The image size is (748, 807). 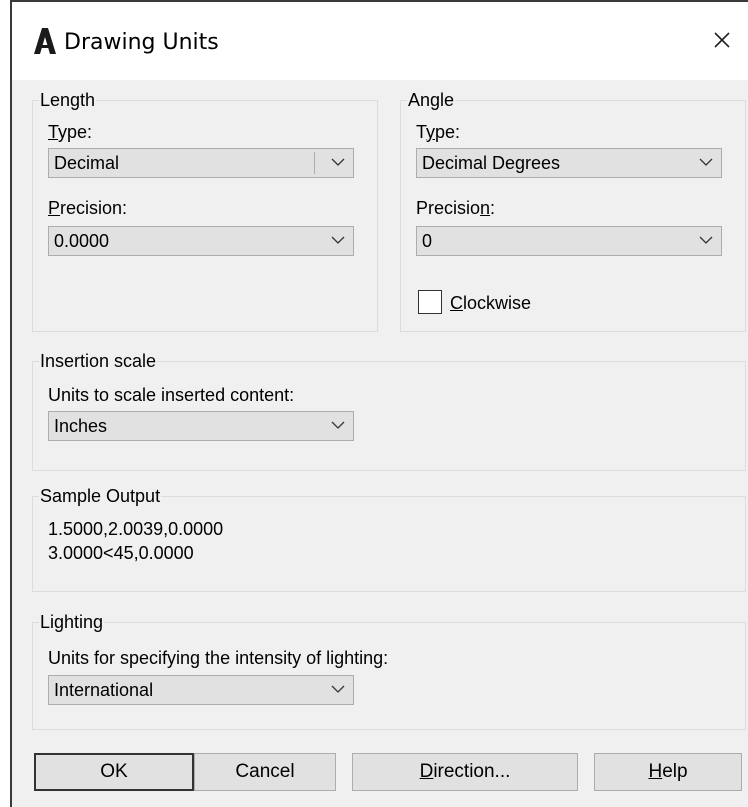 I want to click on clockwise-checkbox, so click(x=430, y=302).